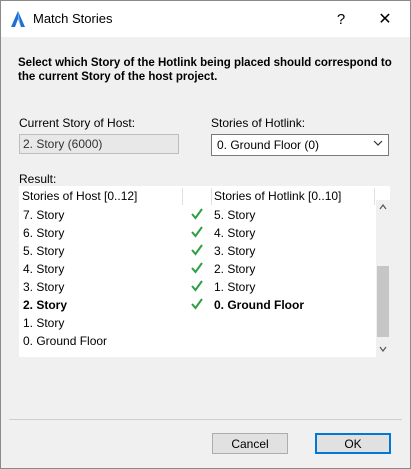 Image resolution: width=411 pixels, height=469 pixels. What do you see at coordinates (65, 341) in the screenshot?
I see `host-story-cell: 0. Ground Floor` at bounding box center [65, 341].